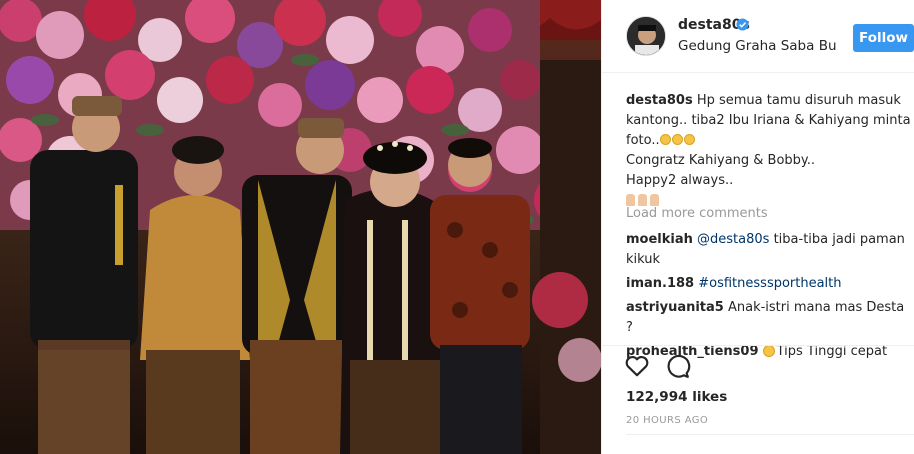 This screenshot has height=454, width=914. Describe the element at coordinates (637, 366) in the screenshot. I see `heart-icon` at that location.